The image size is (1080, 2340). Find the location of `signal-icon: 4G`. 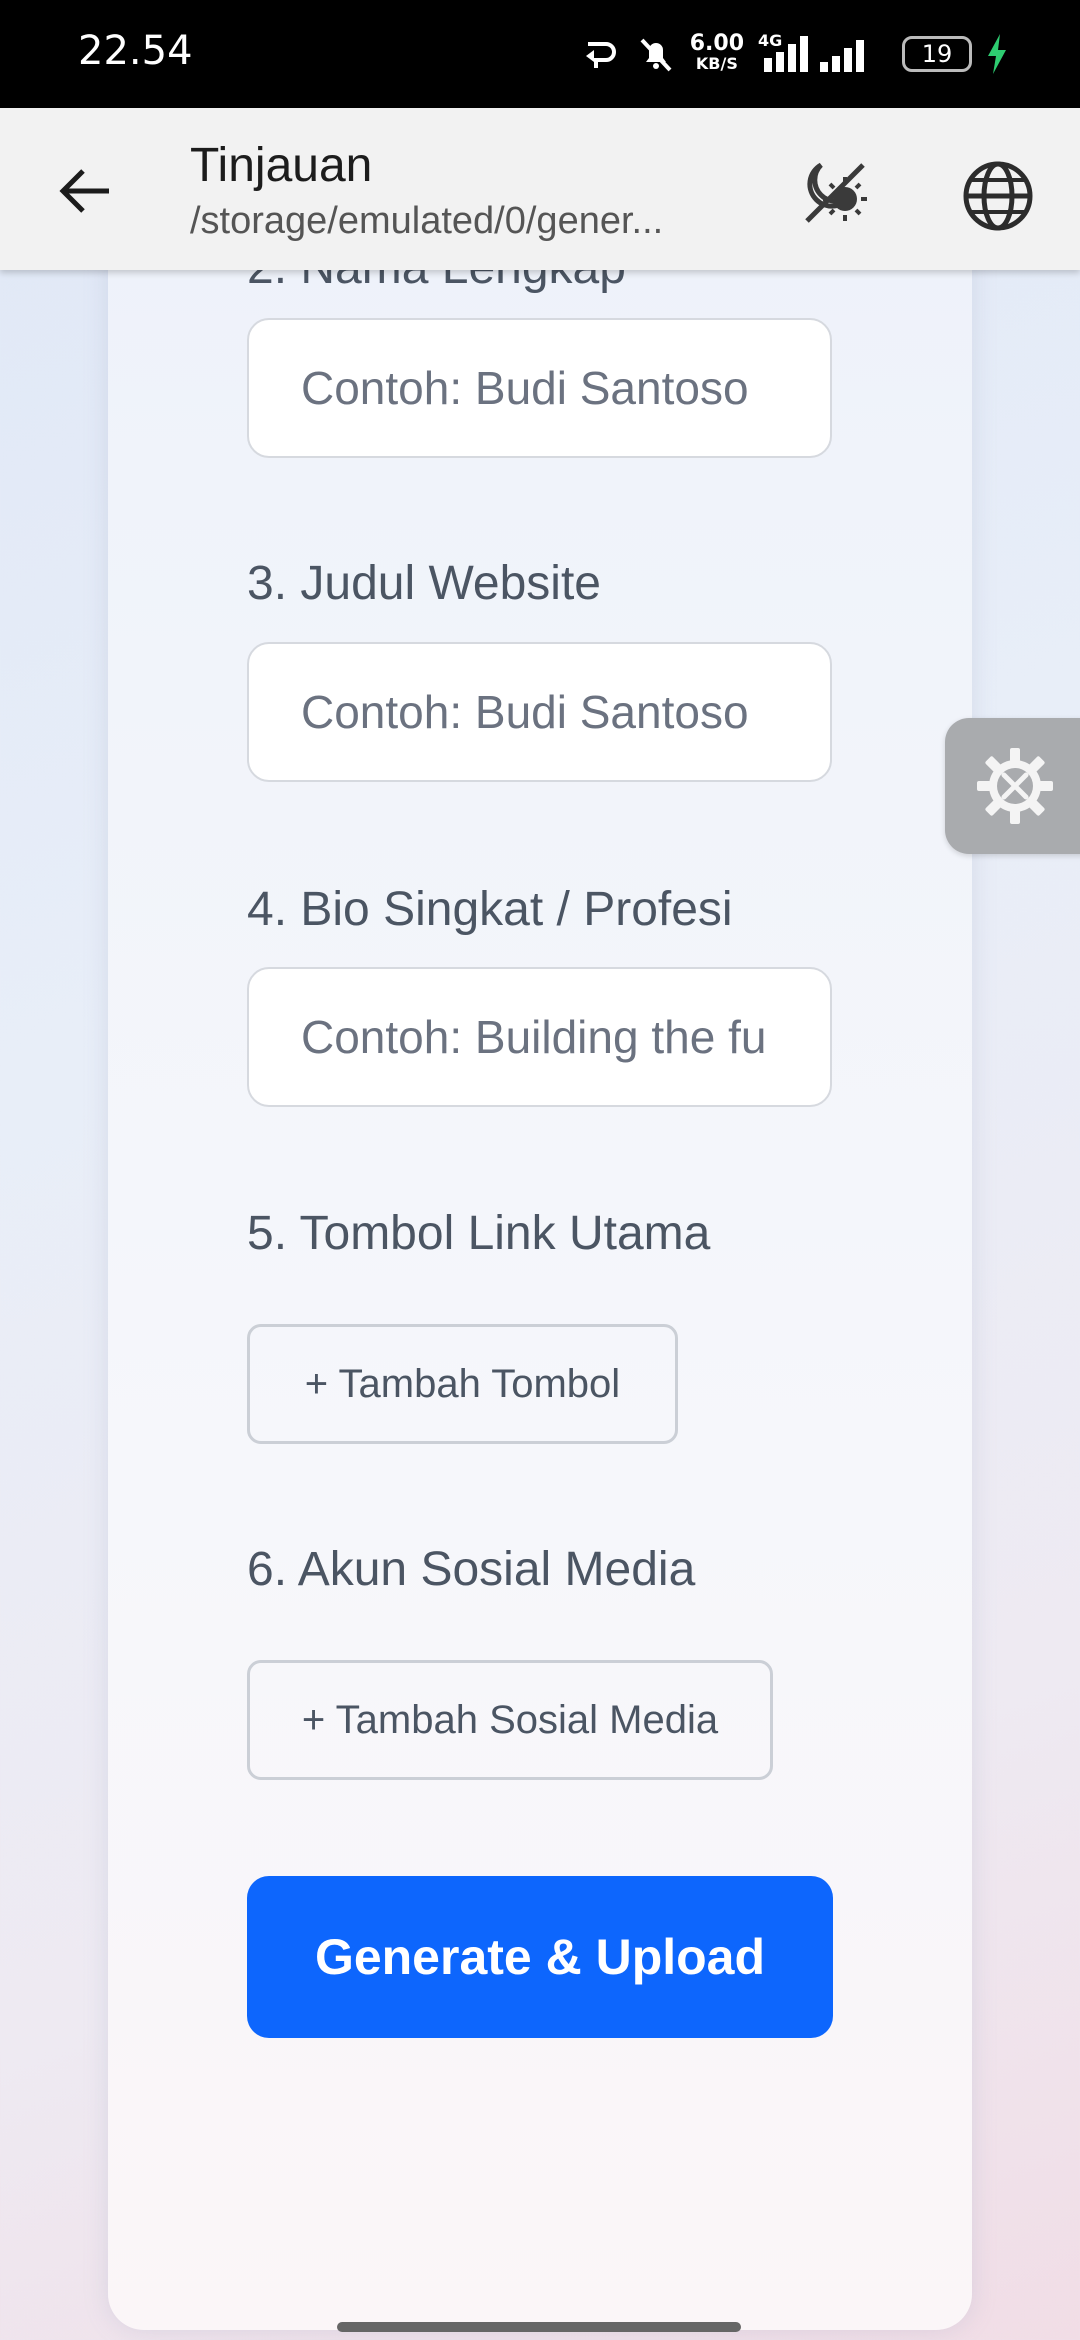

signal-icon: 4G is located at coordinates (823, 54).